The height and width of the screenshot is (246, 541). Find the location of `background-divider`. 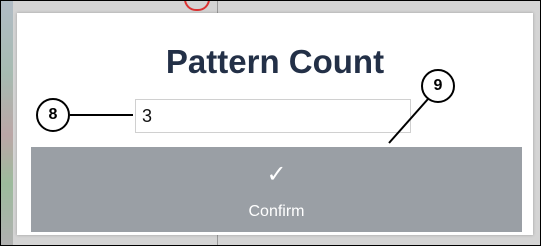

background-divider is located at coordinates (217, 7).